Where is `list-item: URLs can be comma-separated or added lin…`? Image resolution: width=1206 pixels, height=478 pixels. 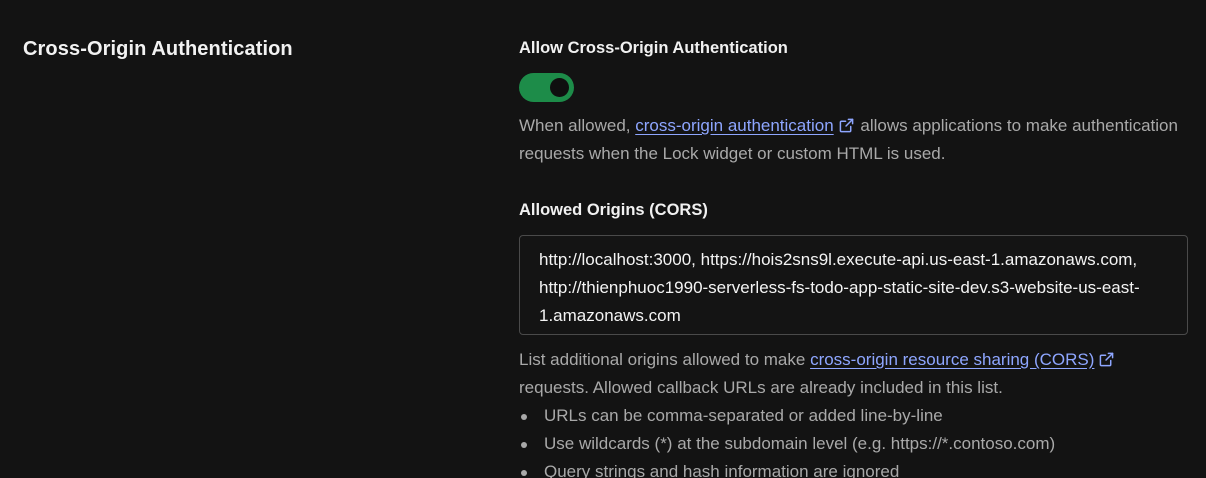 list-item: URLs can be comma-separated or added lin… is located at coordinates (787, 416).